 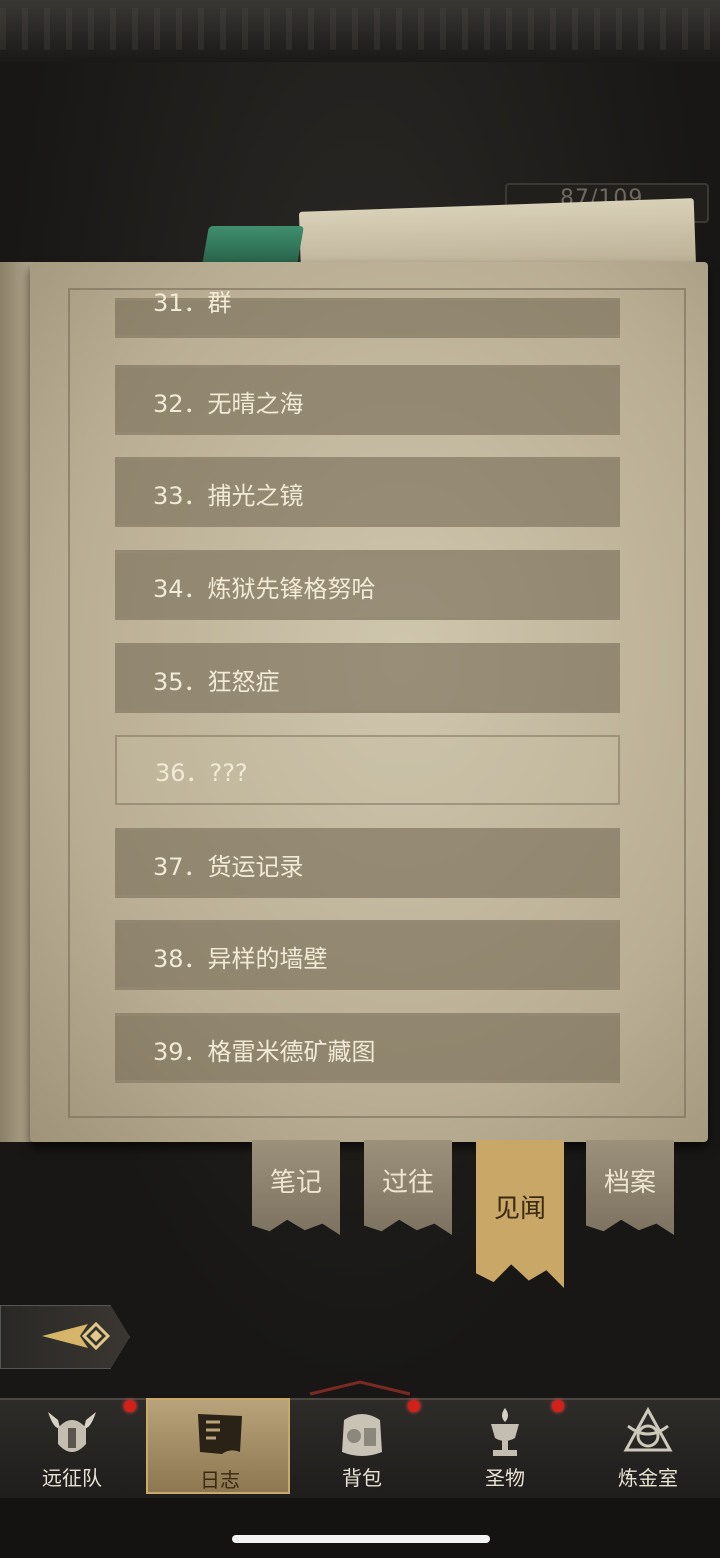 What do you see at coordinates (240, 959) in the screenshot?
I see `entry-label: 38．异样的墙壁` at bounding box center [240, 959].